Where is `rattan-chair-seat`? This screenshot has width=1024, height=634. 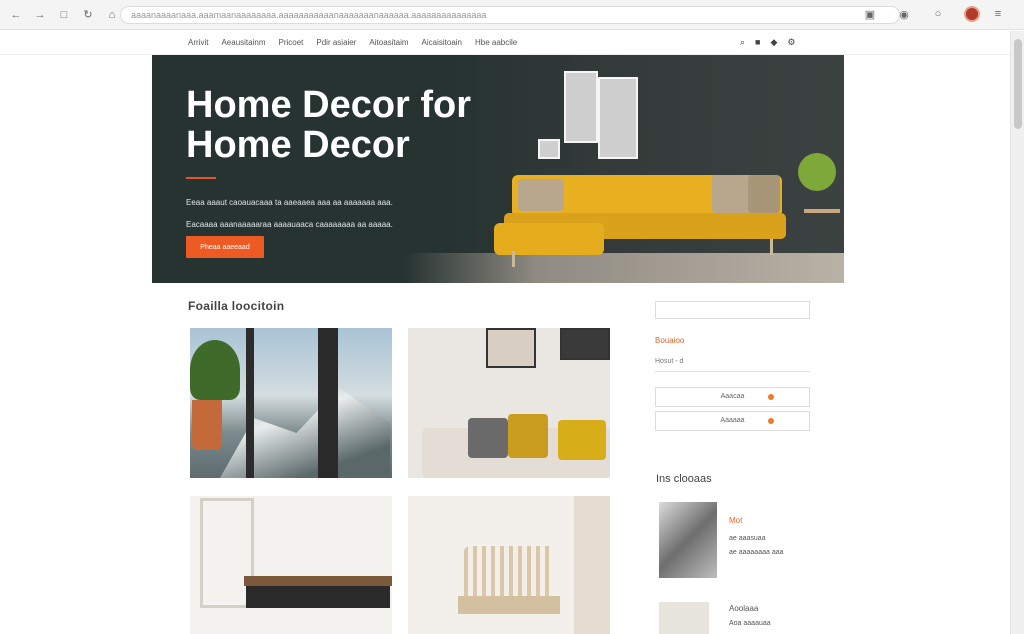
rattan-chair-seat is located at coordinates (509, 605).